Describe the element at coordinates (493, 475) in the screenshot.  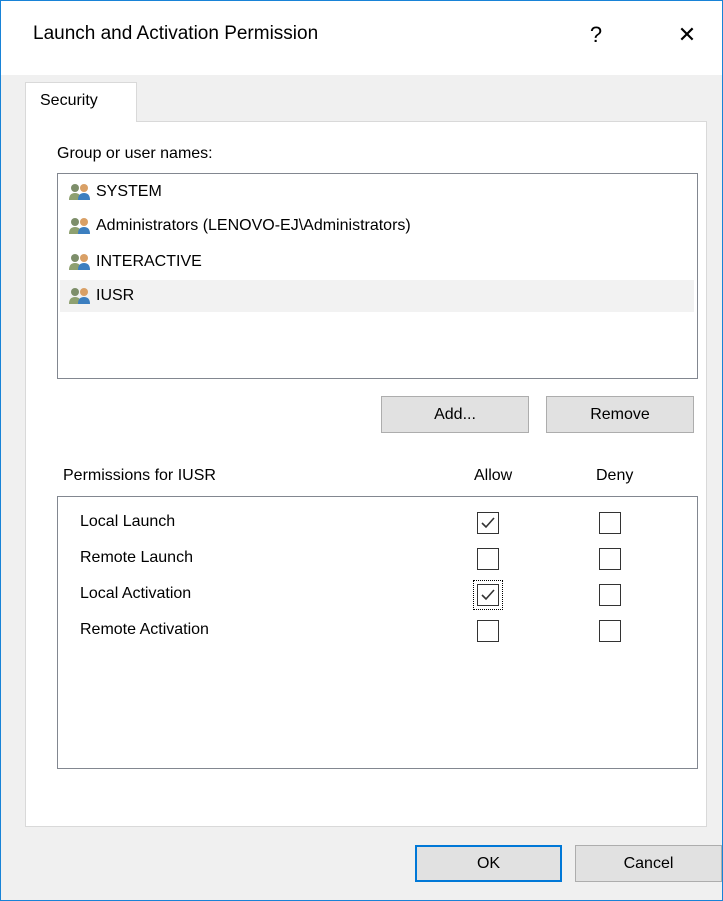
I see `allow-column-header: Allow` at that location.